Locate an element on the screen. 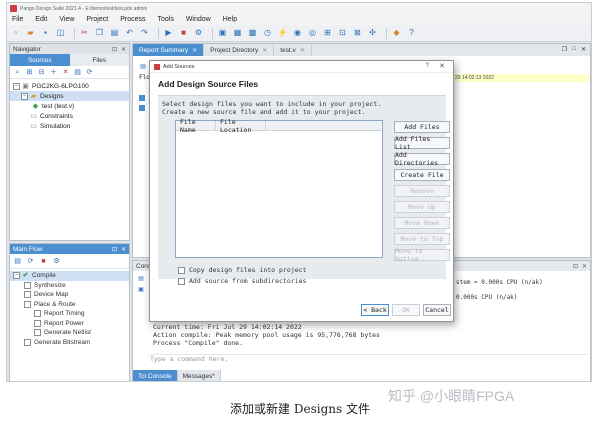  flow-step-generate-bitstream: Generate Bitstream is located at coordinates (69, 343).